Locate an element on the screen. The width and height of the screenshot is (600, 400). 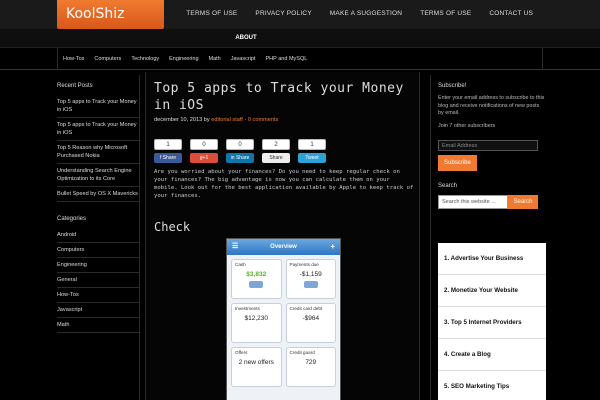
app-card-label: Credit guard is located at coordinates (302, 352).